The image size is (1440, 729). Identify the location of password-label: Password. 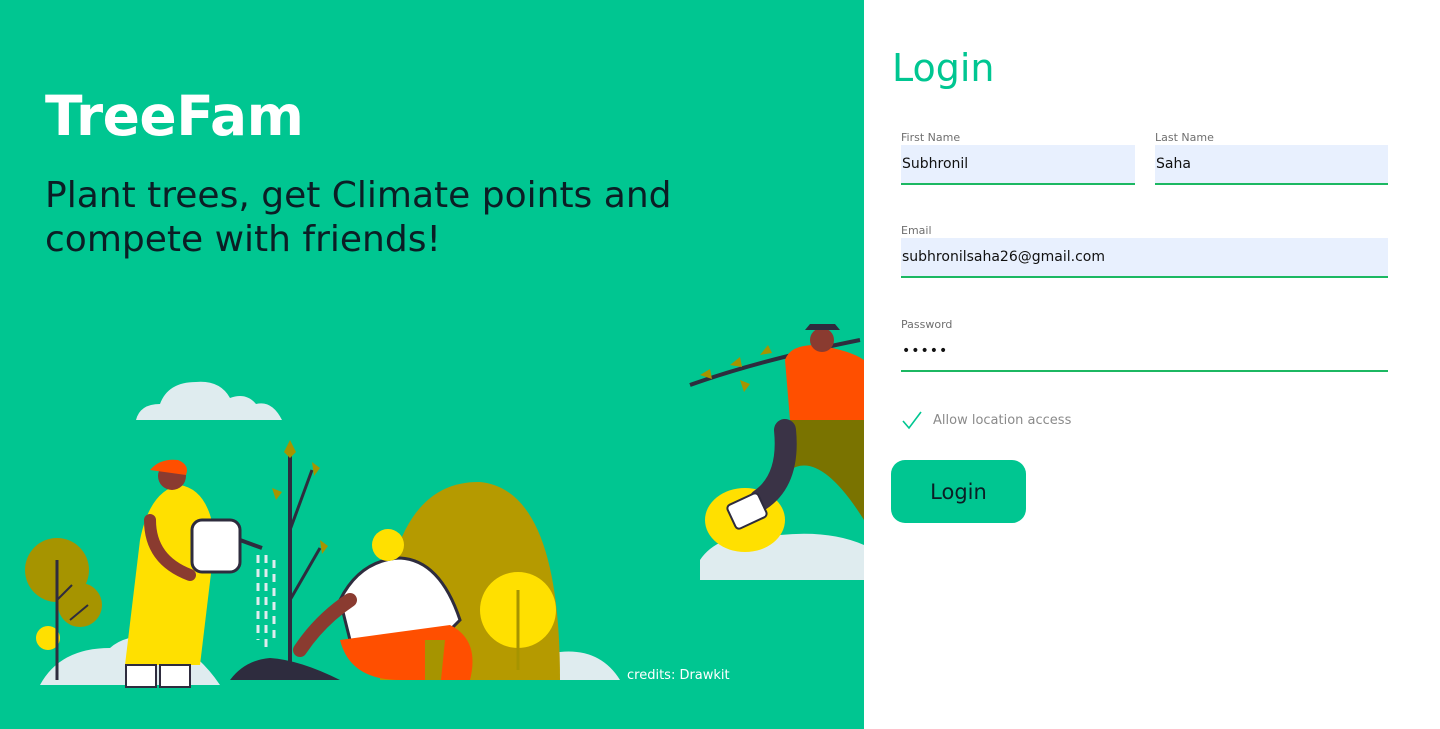
(927, 324).